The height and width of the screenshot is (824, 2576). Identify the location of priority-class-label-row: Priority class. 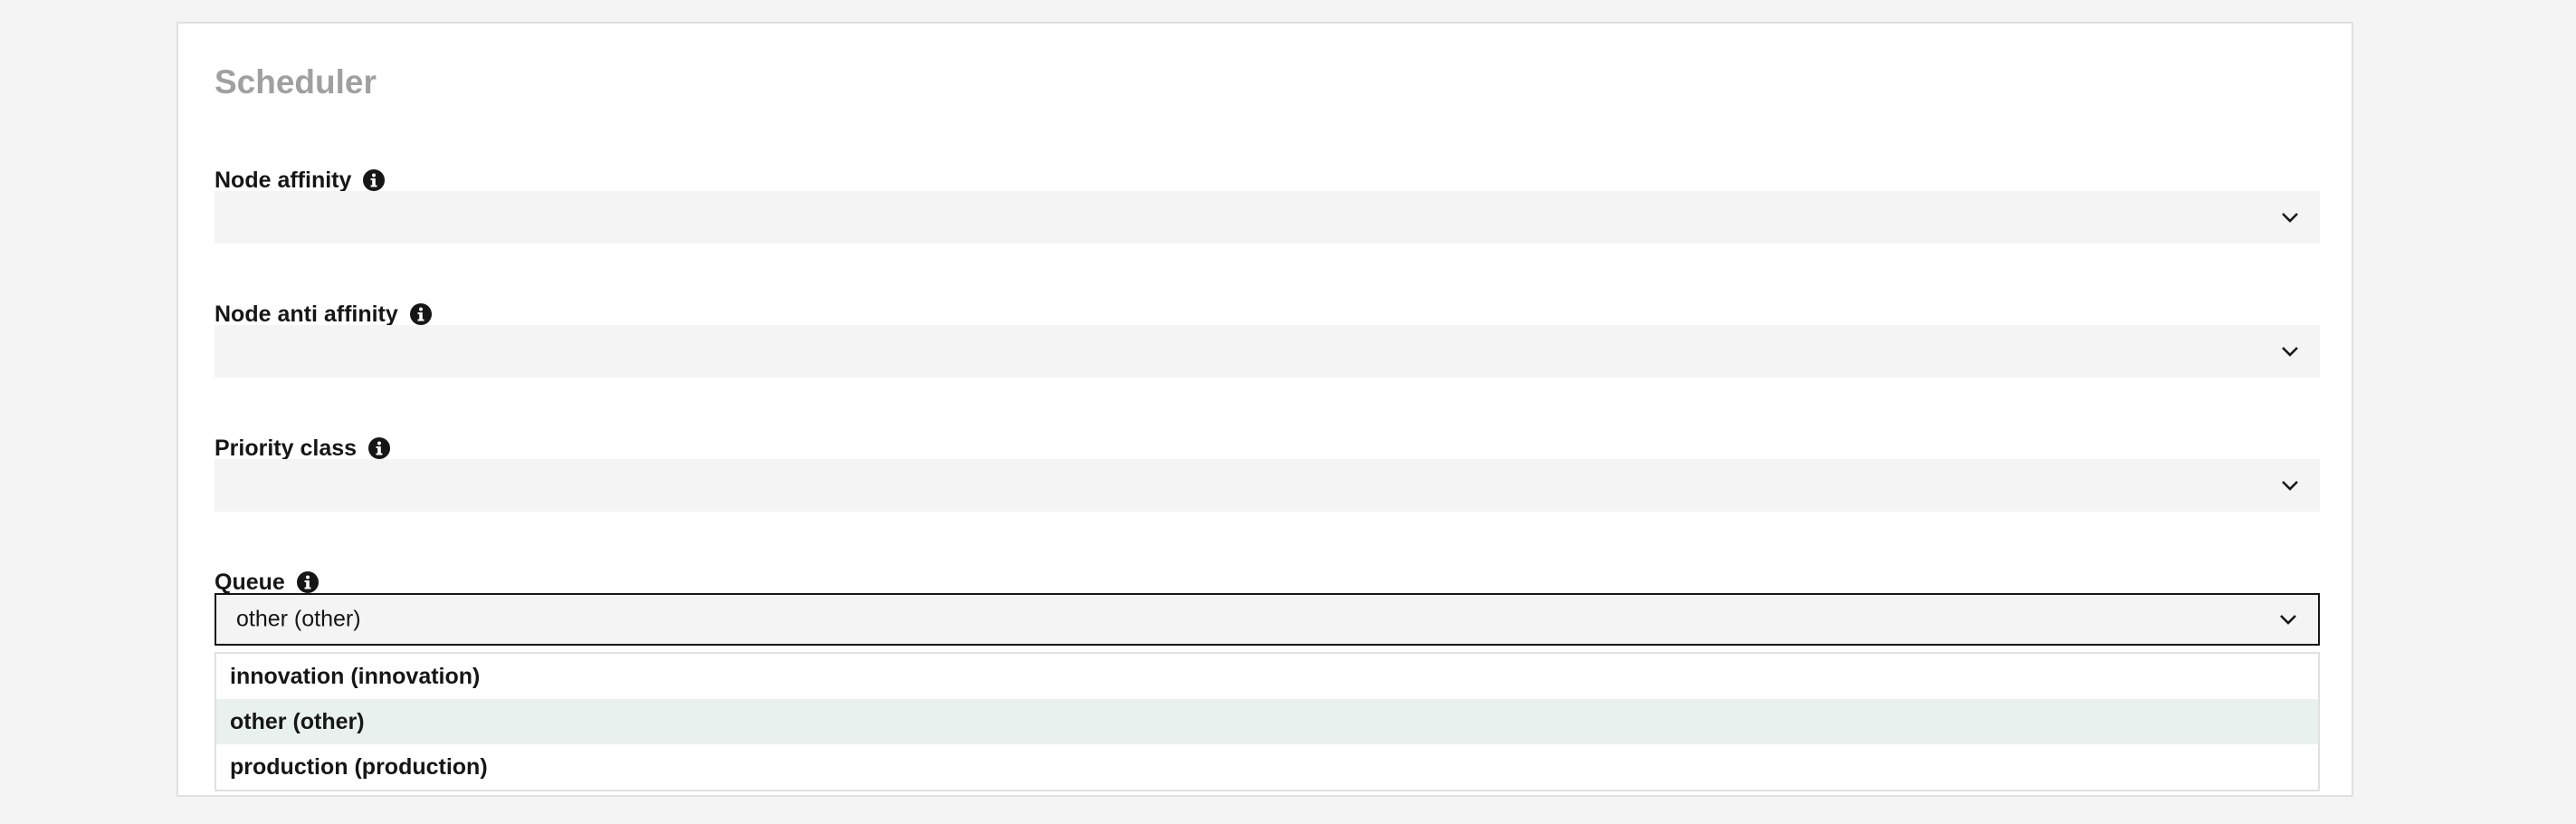
(303, 448).